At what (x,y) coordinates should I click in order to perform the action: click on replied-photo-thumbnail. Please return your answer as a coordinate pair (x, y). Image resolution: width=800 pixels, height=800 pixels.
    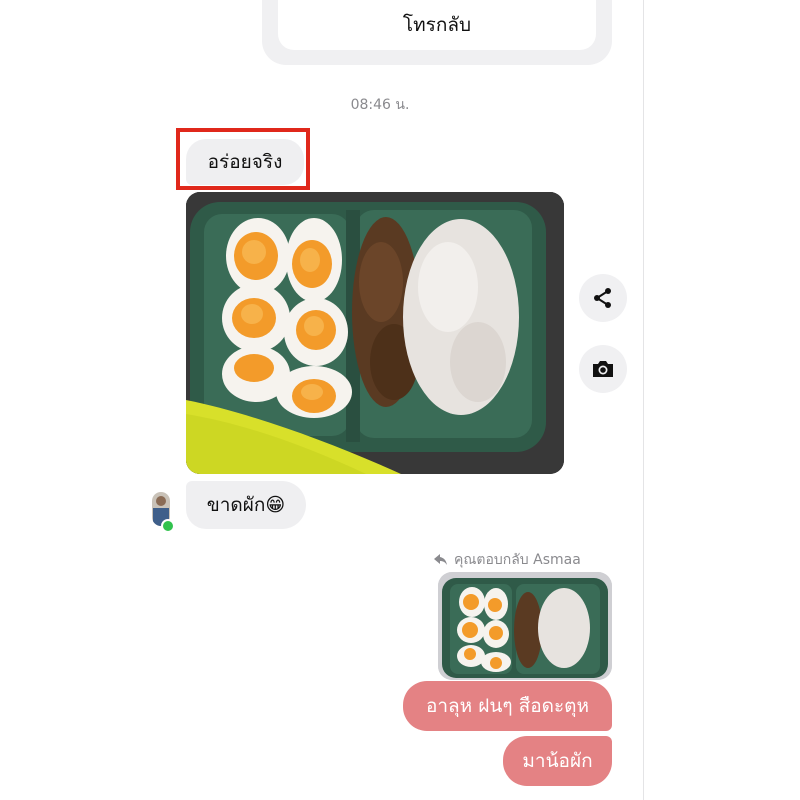
    Looking at the image, I should click on (525, 626).